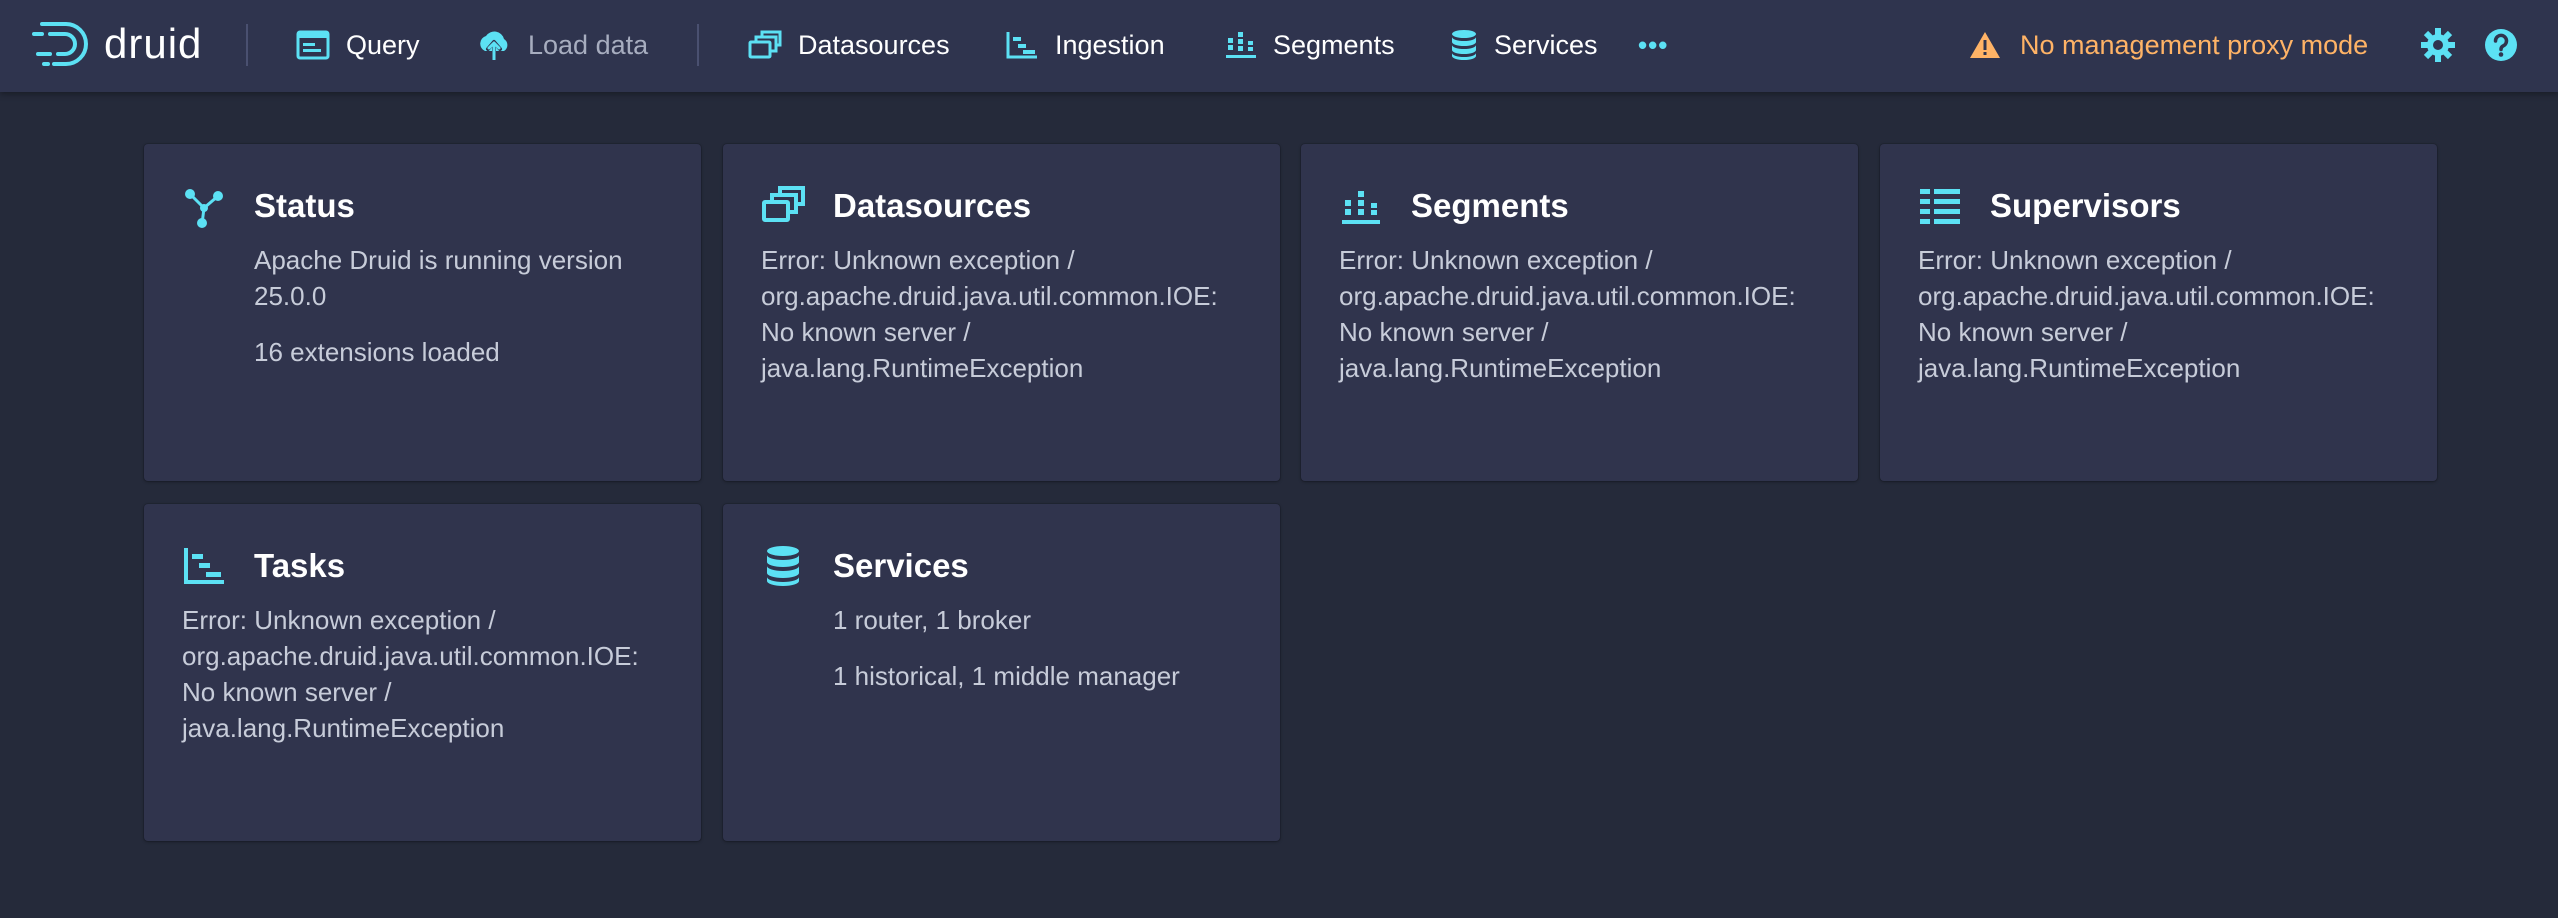  Describe the element at coordinates (60, 44) in the screenshot. I see `druid-logo-icon` at that location.